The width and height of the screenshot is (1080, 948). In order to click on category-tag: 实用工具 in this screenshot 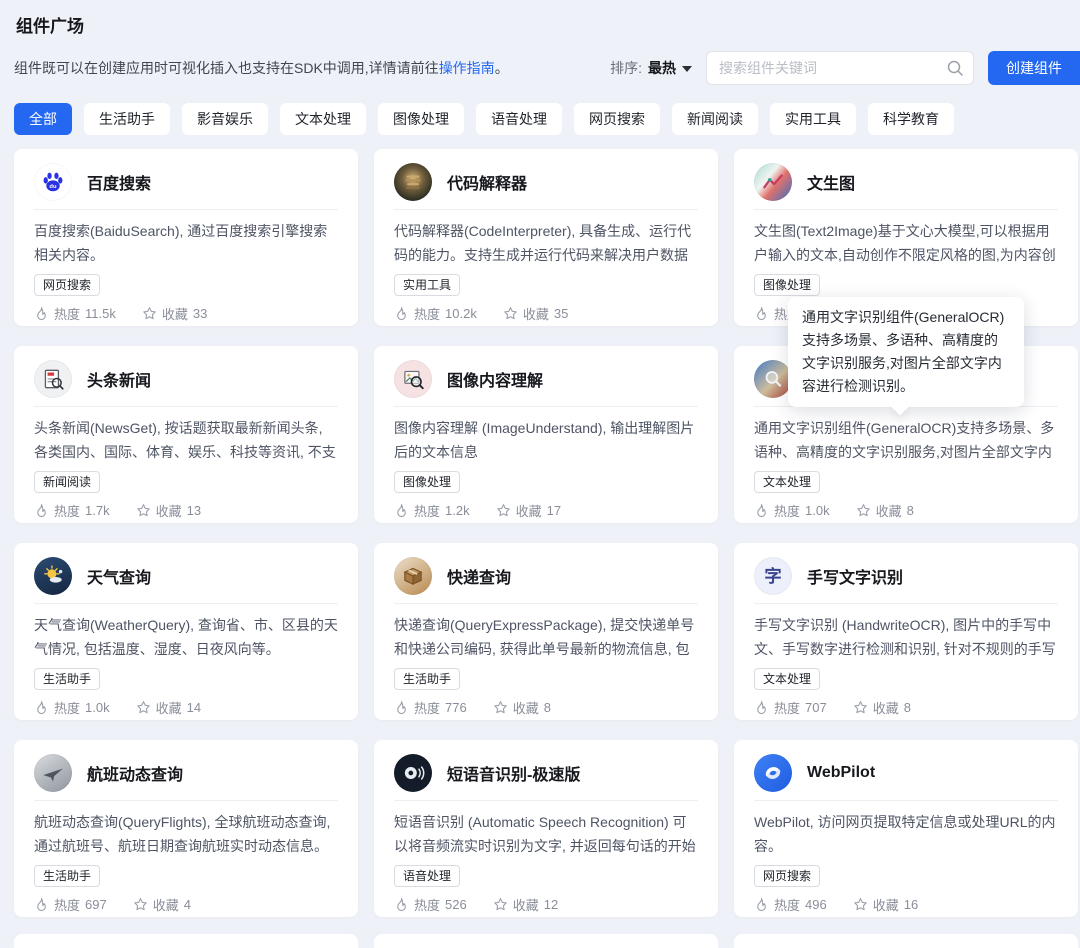, I will do `click(427, 285)`.